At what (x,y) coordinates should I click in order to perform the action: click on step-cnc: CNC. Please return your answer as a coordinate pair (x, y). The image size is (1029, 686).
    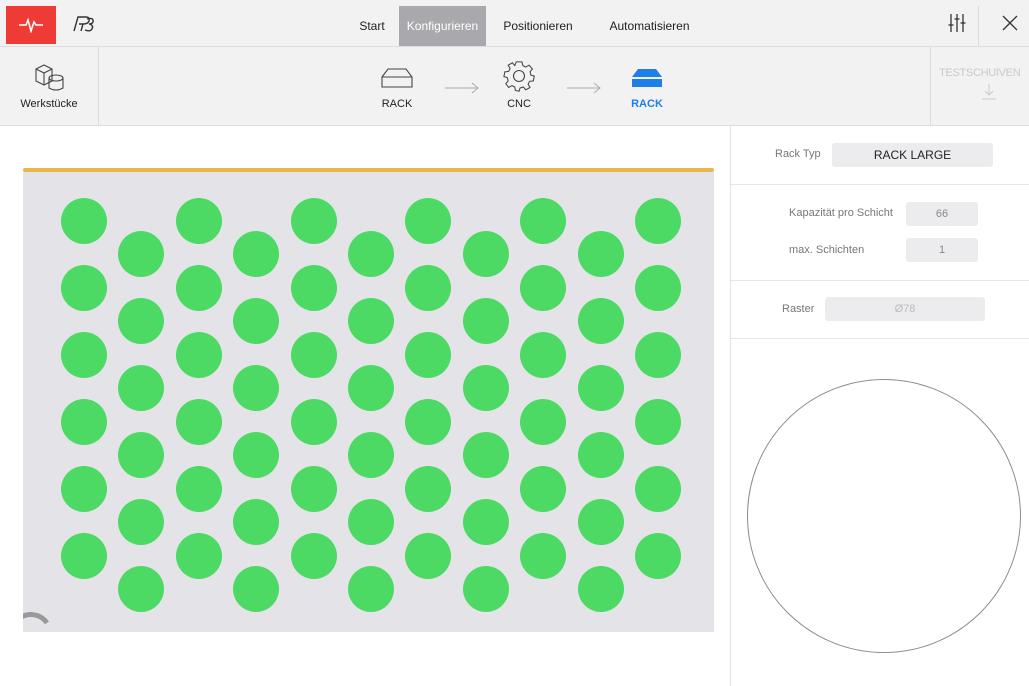
    Looking at the image, I should click on (519, 86).